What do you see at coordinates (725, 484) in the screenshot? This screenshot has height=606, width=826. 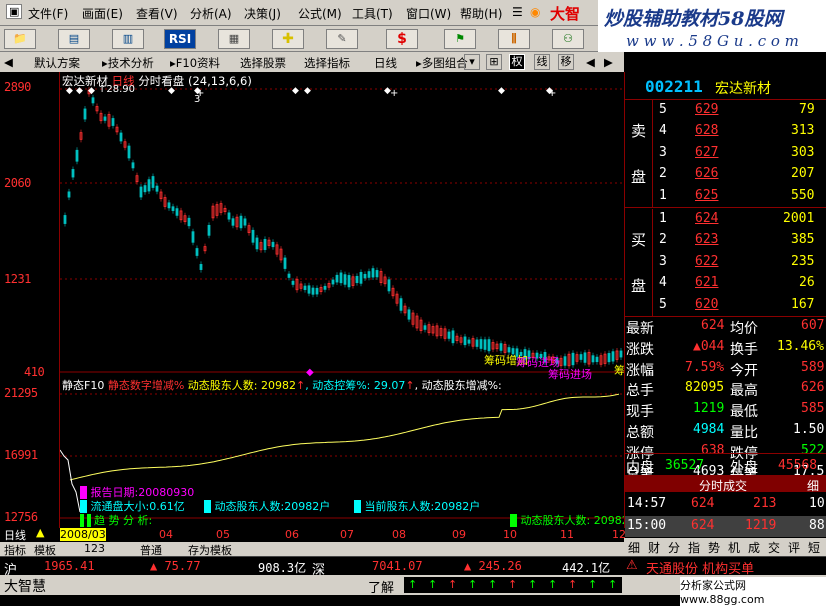 I see `trade-header: 分时成交 细` at bounding box center [725, 484].